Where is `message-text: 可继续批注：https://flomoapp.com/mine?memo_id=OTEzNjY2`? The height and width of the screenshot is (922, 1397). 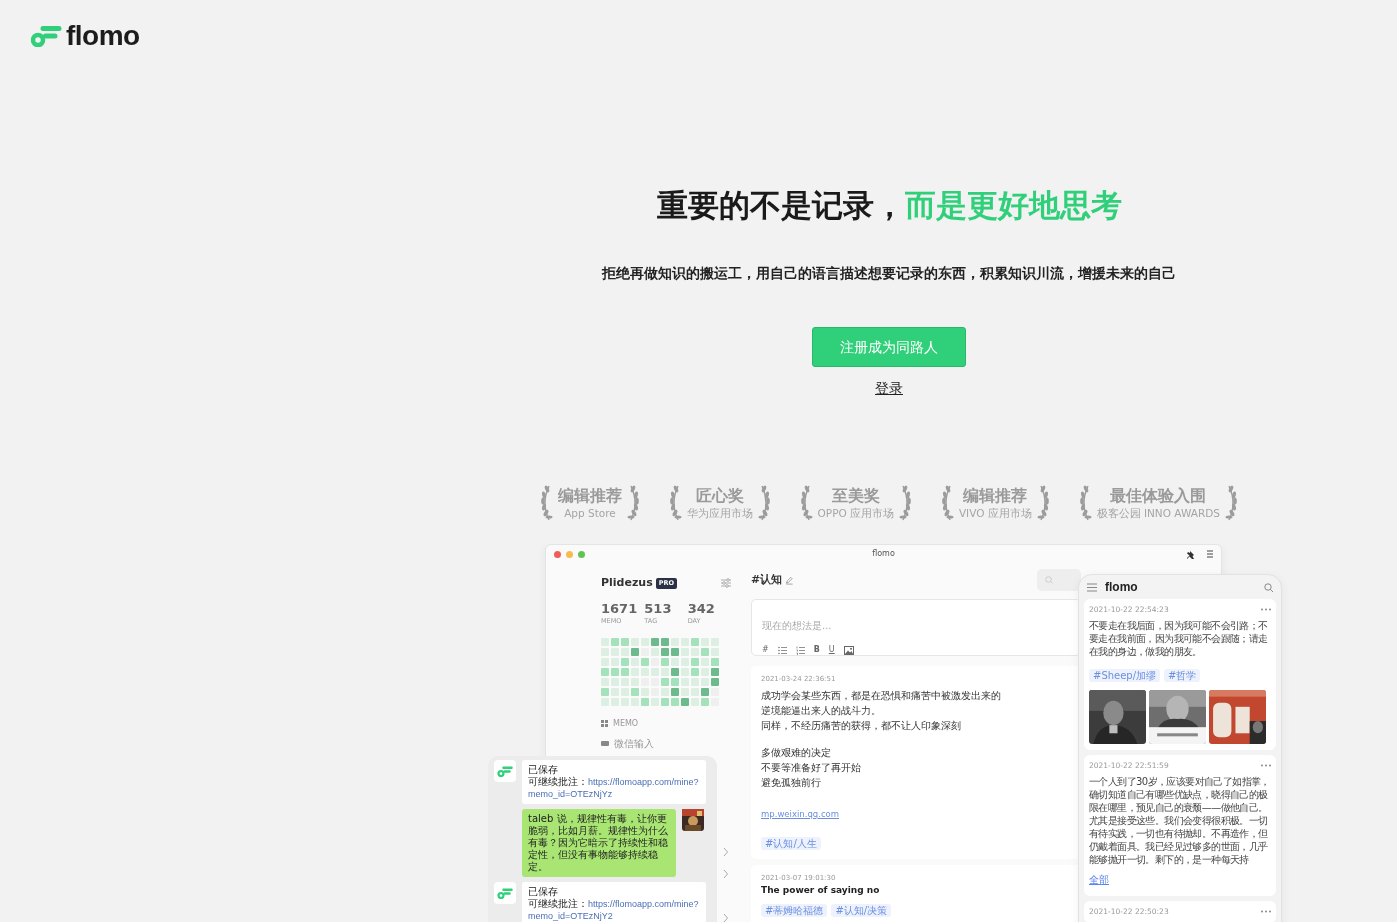 message-text: 可继续批注：https://flomoapp.com/mine?memo_id=OTEzNjY2 is located at coordinates (614, 910).